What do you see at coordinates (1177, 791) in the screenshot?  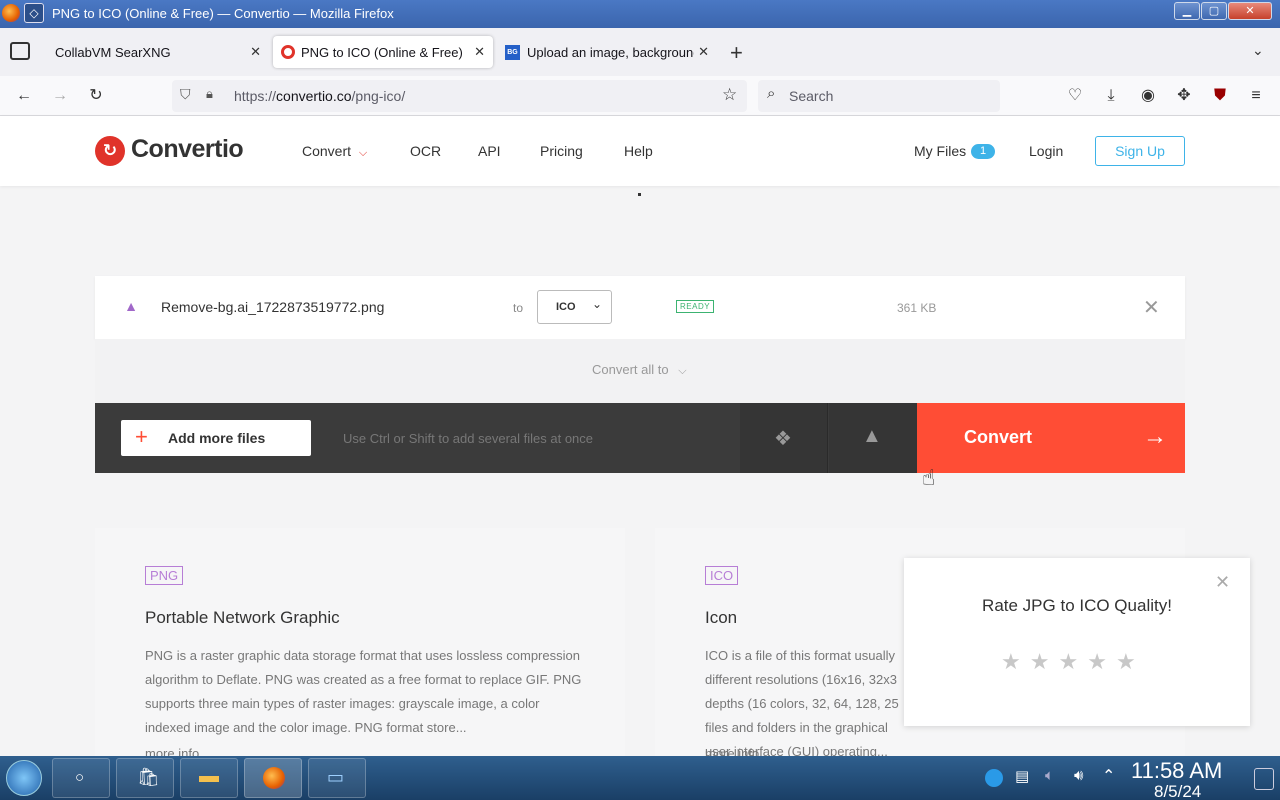 I see `clock-date: 8/5/24` at bounding box center [1177, 791].